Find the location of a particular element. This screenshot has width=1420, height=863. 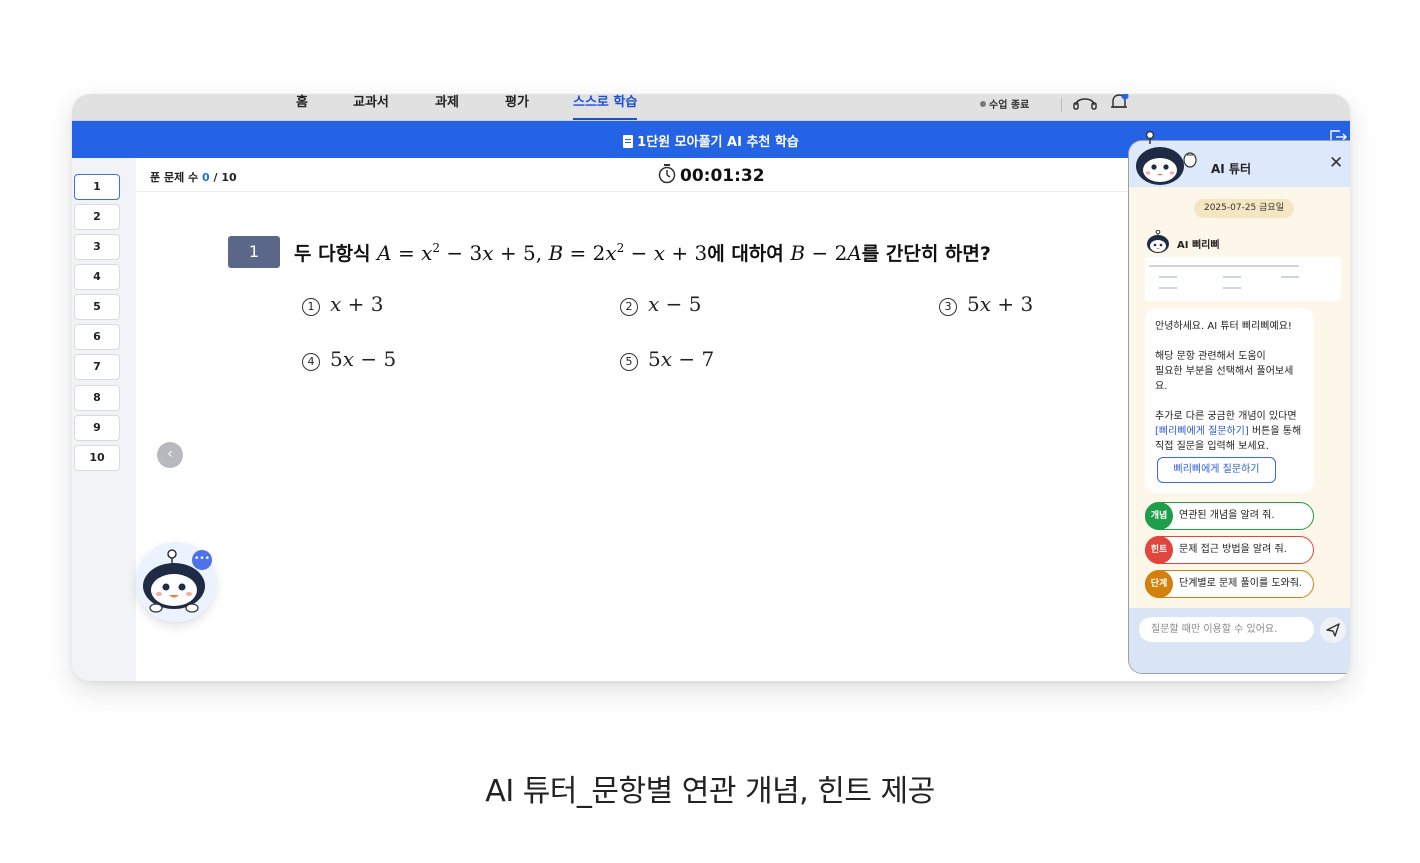

timer: 00:01:32 is located at coordinates (711, 176).